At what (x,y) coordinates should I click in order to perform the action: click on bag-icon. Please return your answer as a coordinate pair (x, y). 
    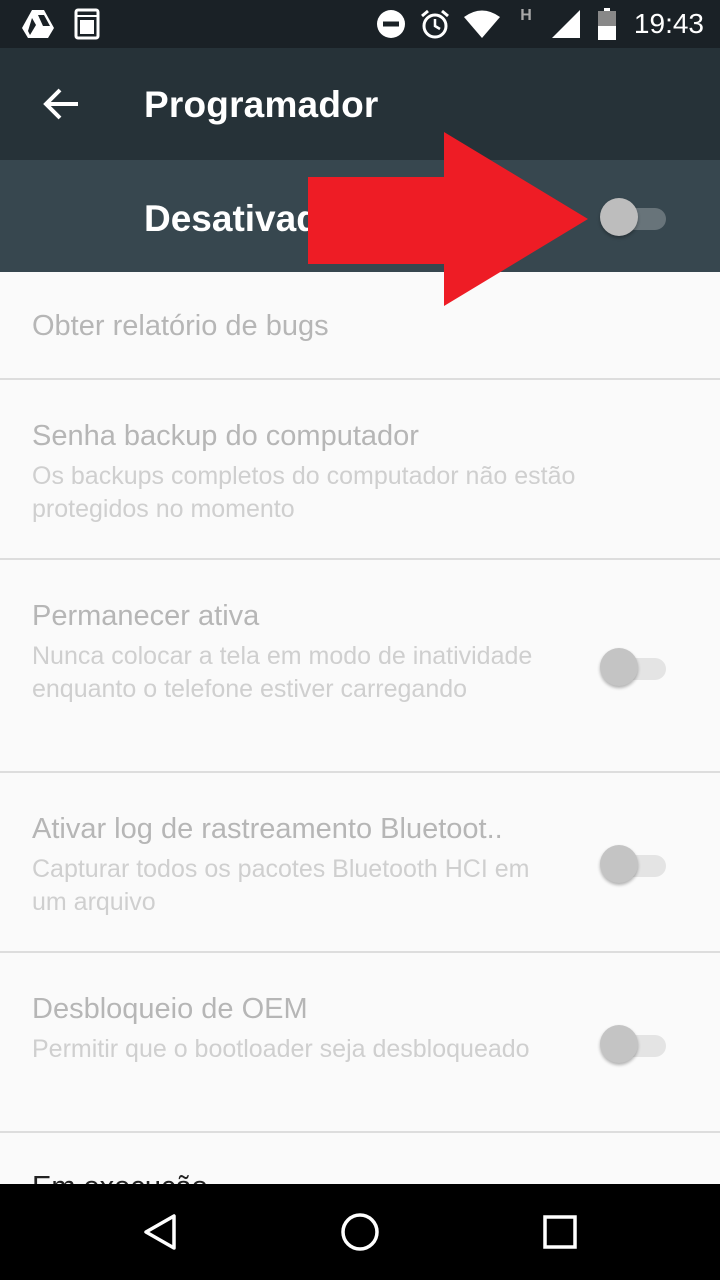
    Looking at the image, I should click on (87, 24).